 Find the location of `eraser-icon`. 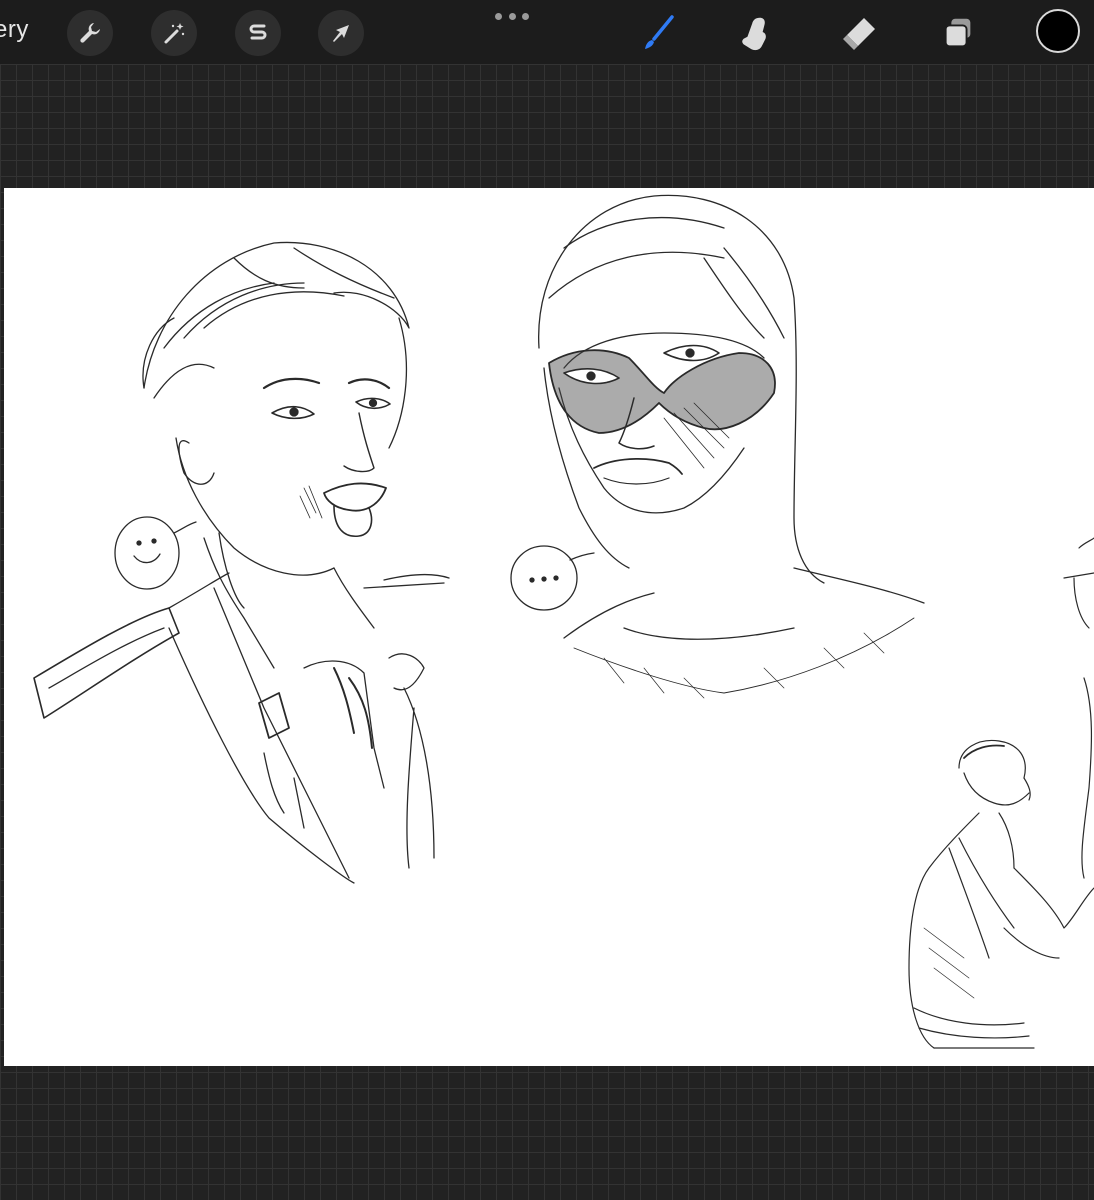

eraser-icon is located at coordinates (859, 34).